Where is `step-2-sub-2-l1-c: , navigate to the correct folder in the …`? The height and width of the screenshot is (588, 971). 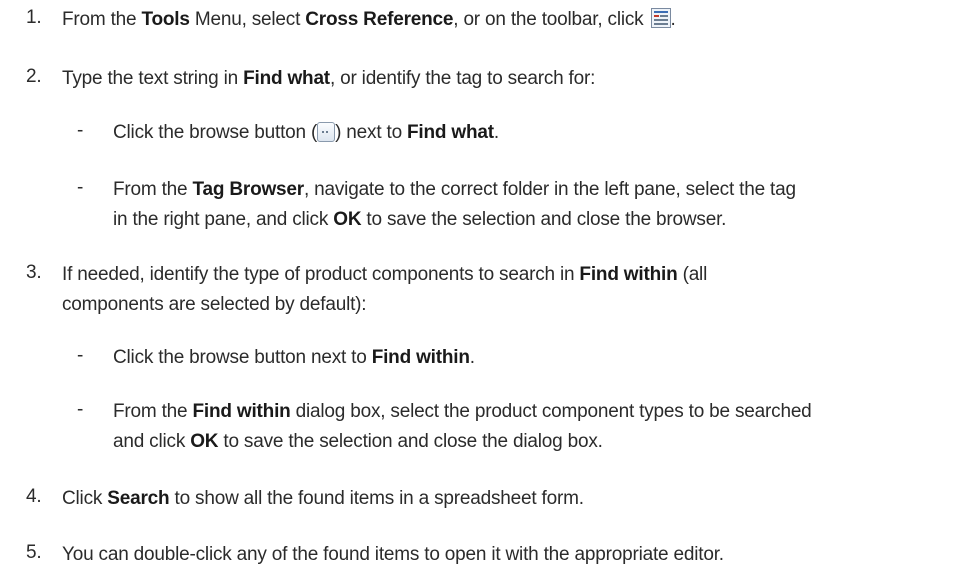
step-2-sub-2-l1-c: , navigate to the correct folder in the … is located at coordinates (549, 189).